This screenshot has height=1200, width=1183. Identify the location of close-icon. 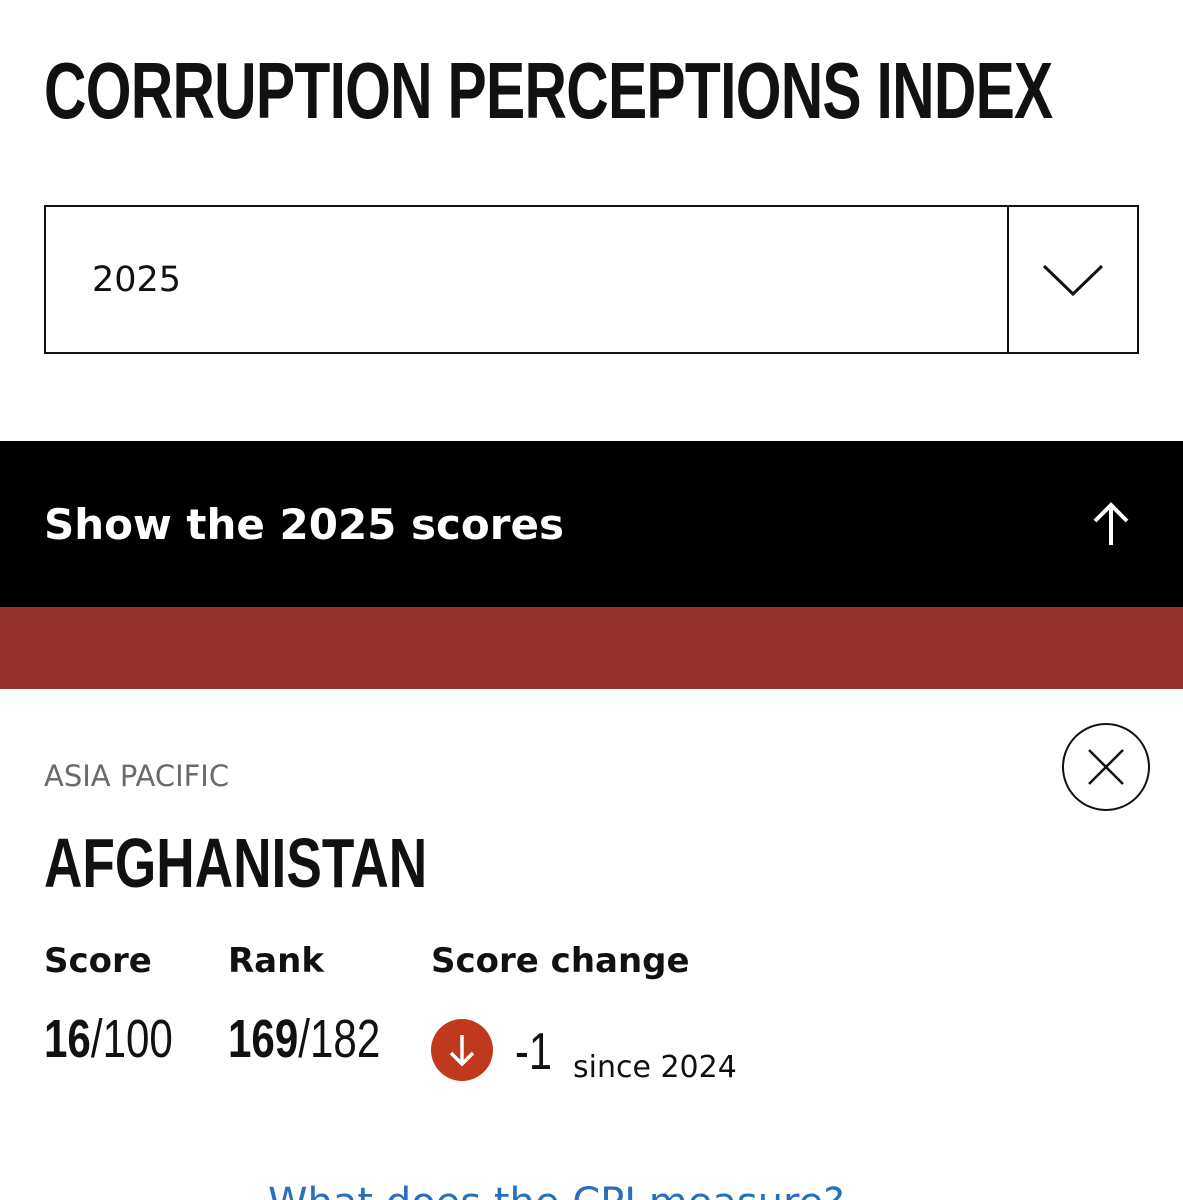
(1106, 767).